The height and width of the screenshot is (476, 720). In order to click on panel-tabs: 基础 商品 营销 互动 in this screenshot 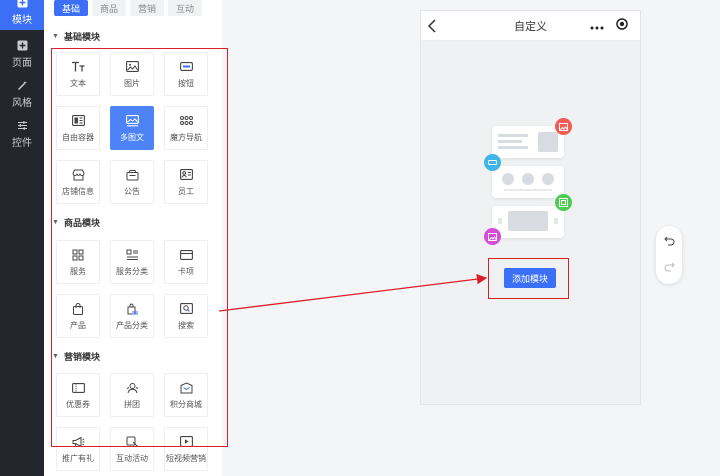, I will do `click(128, 8)`.